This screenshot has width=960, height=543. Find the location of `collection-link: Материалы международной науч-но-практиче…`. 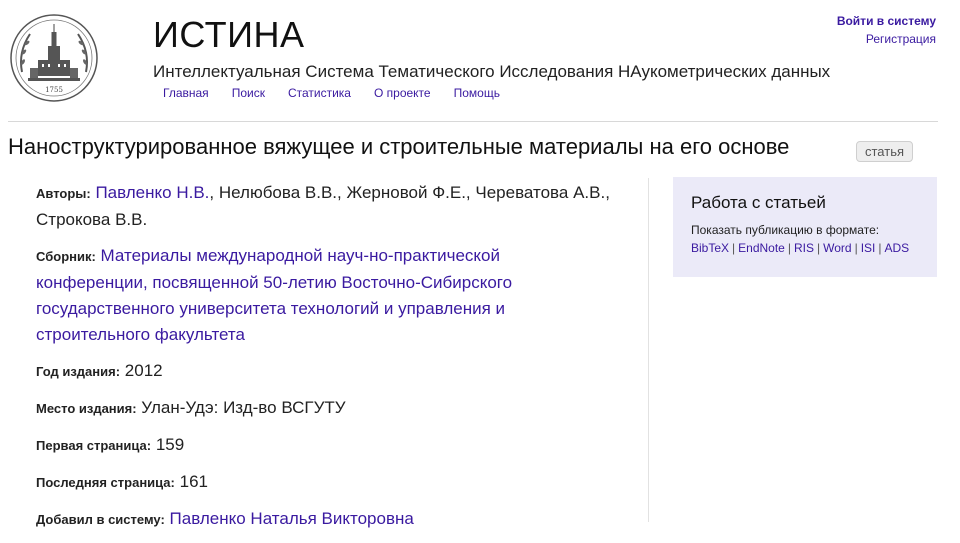

collection-link: Материалы международной науч-но-практиче… is located at coordinates (274, 295).